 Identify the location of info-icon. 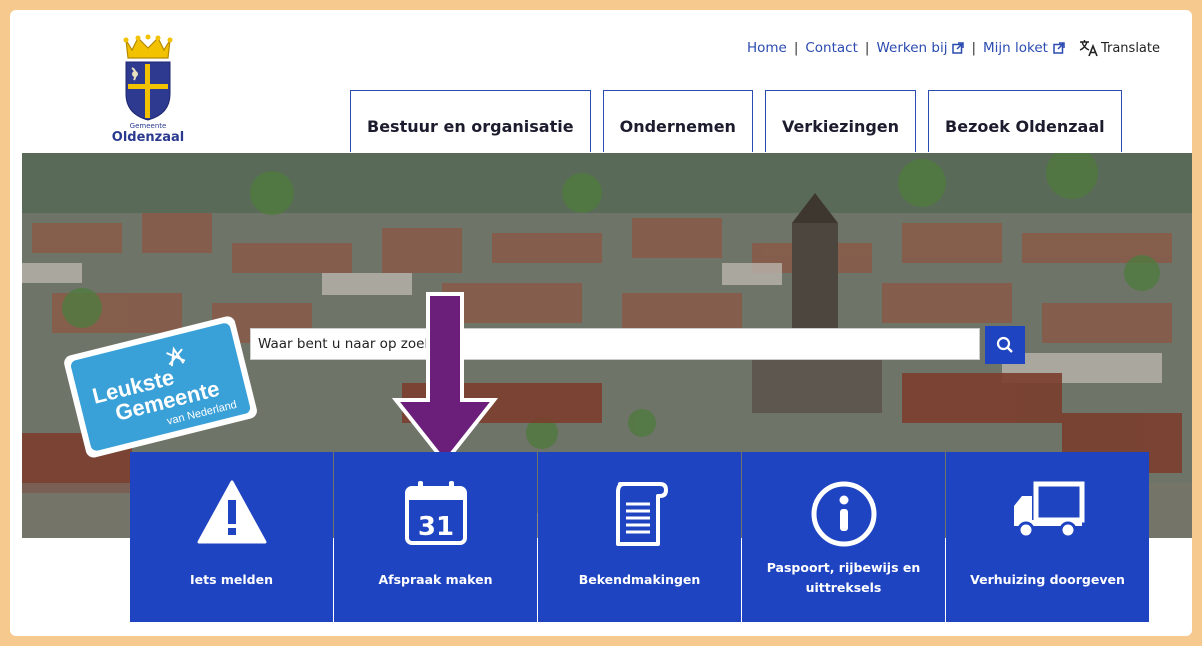
(843, 514).